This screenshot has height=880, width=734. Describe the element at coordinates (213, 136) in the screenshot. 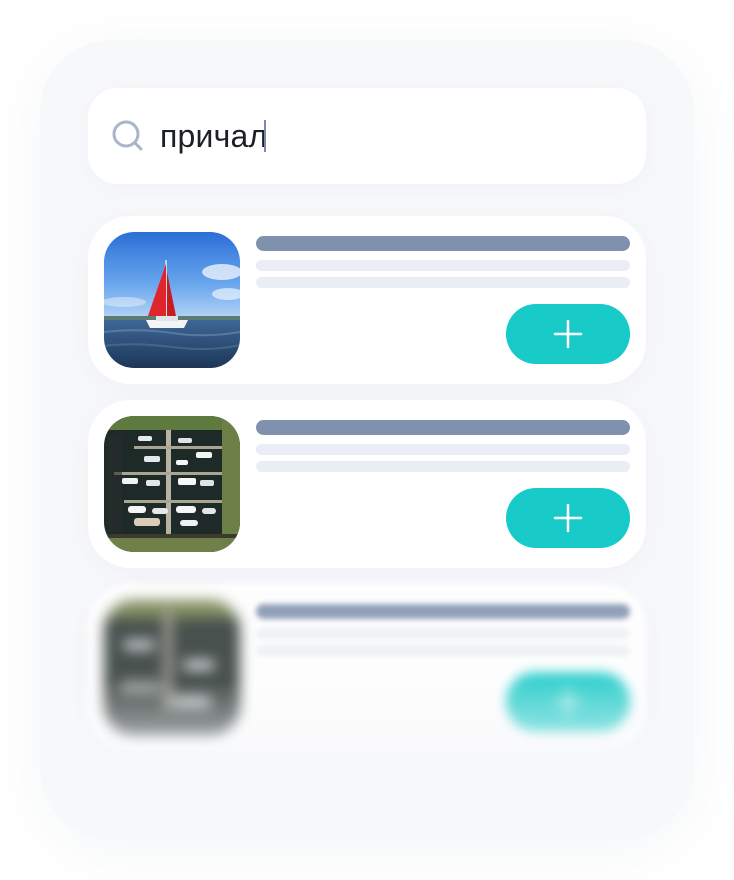

I see `search-input: причал` at that location.